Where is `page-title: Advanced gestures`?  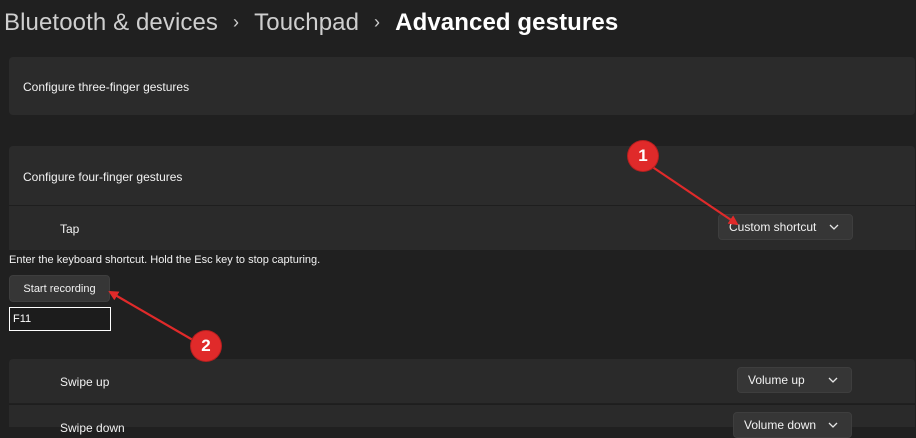
page-title: Advanced gestures is located at coordinates (507, 22).